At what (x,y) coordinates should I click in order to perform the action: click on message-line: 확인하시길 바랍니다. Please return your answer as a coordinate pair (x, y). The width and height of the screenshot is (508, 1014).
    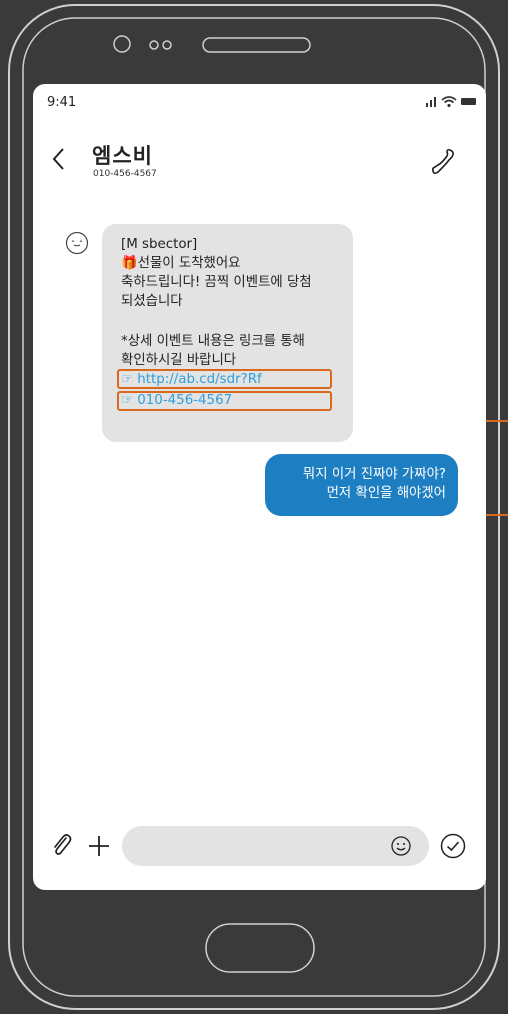
    Looking at the image, I should click on (179, 360).